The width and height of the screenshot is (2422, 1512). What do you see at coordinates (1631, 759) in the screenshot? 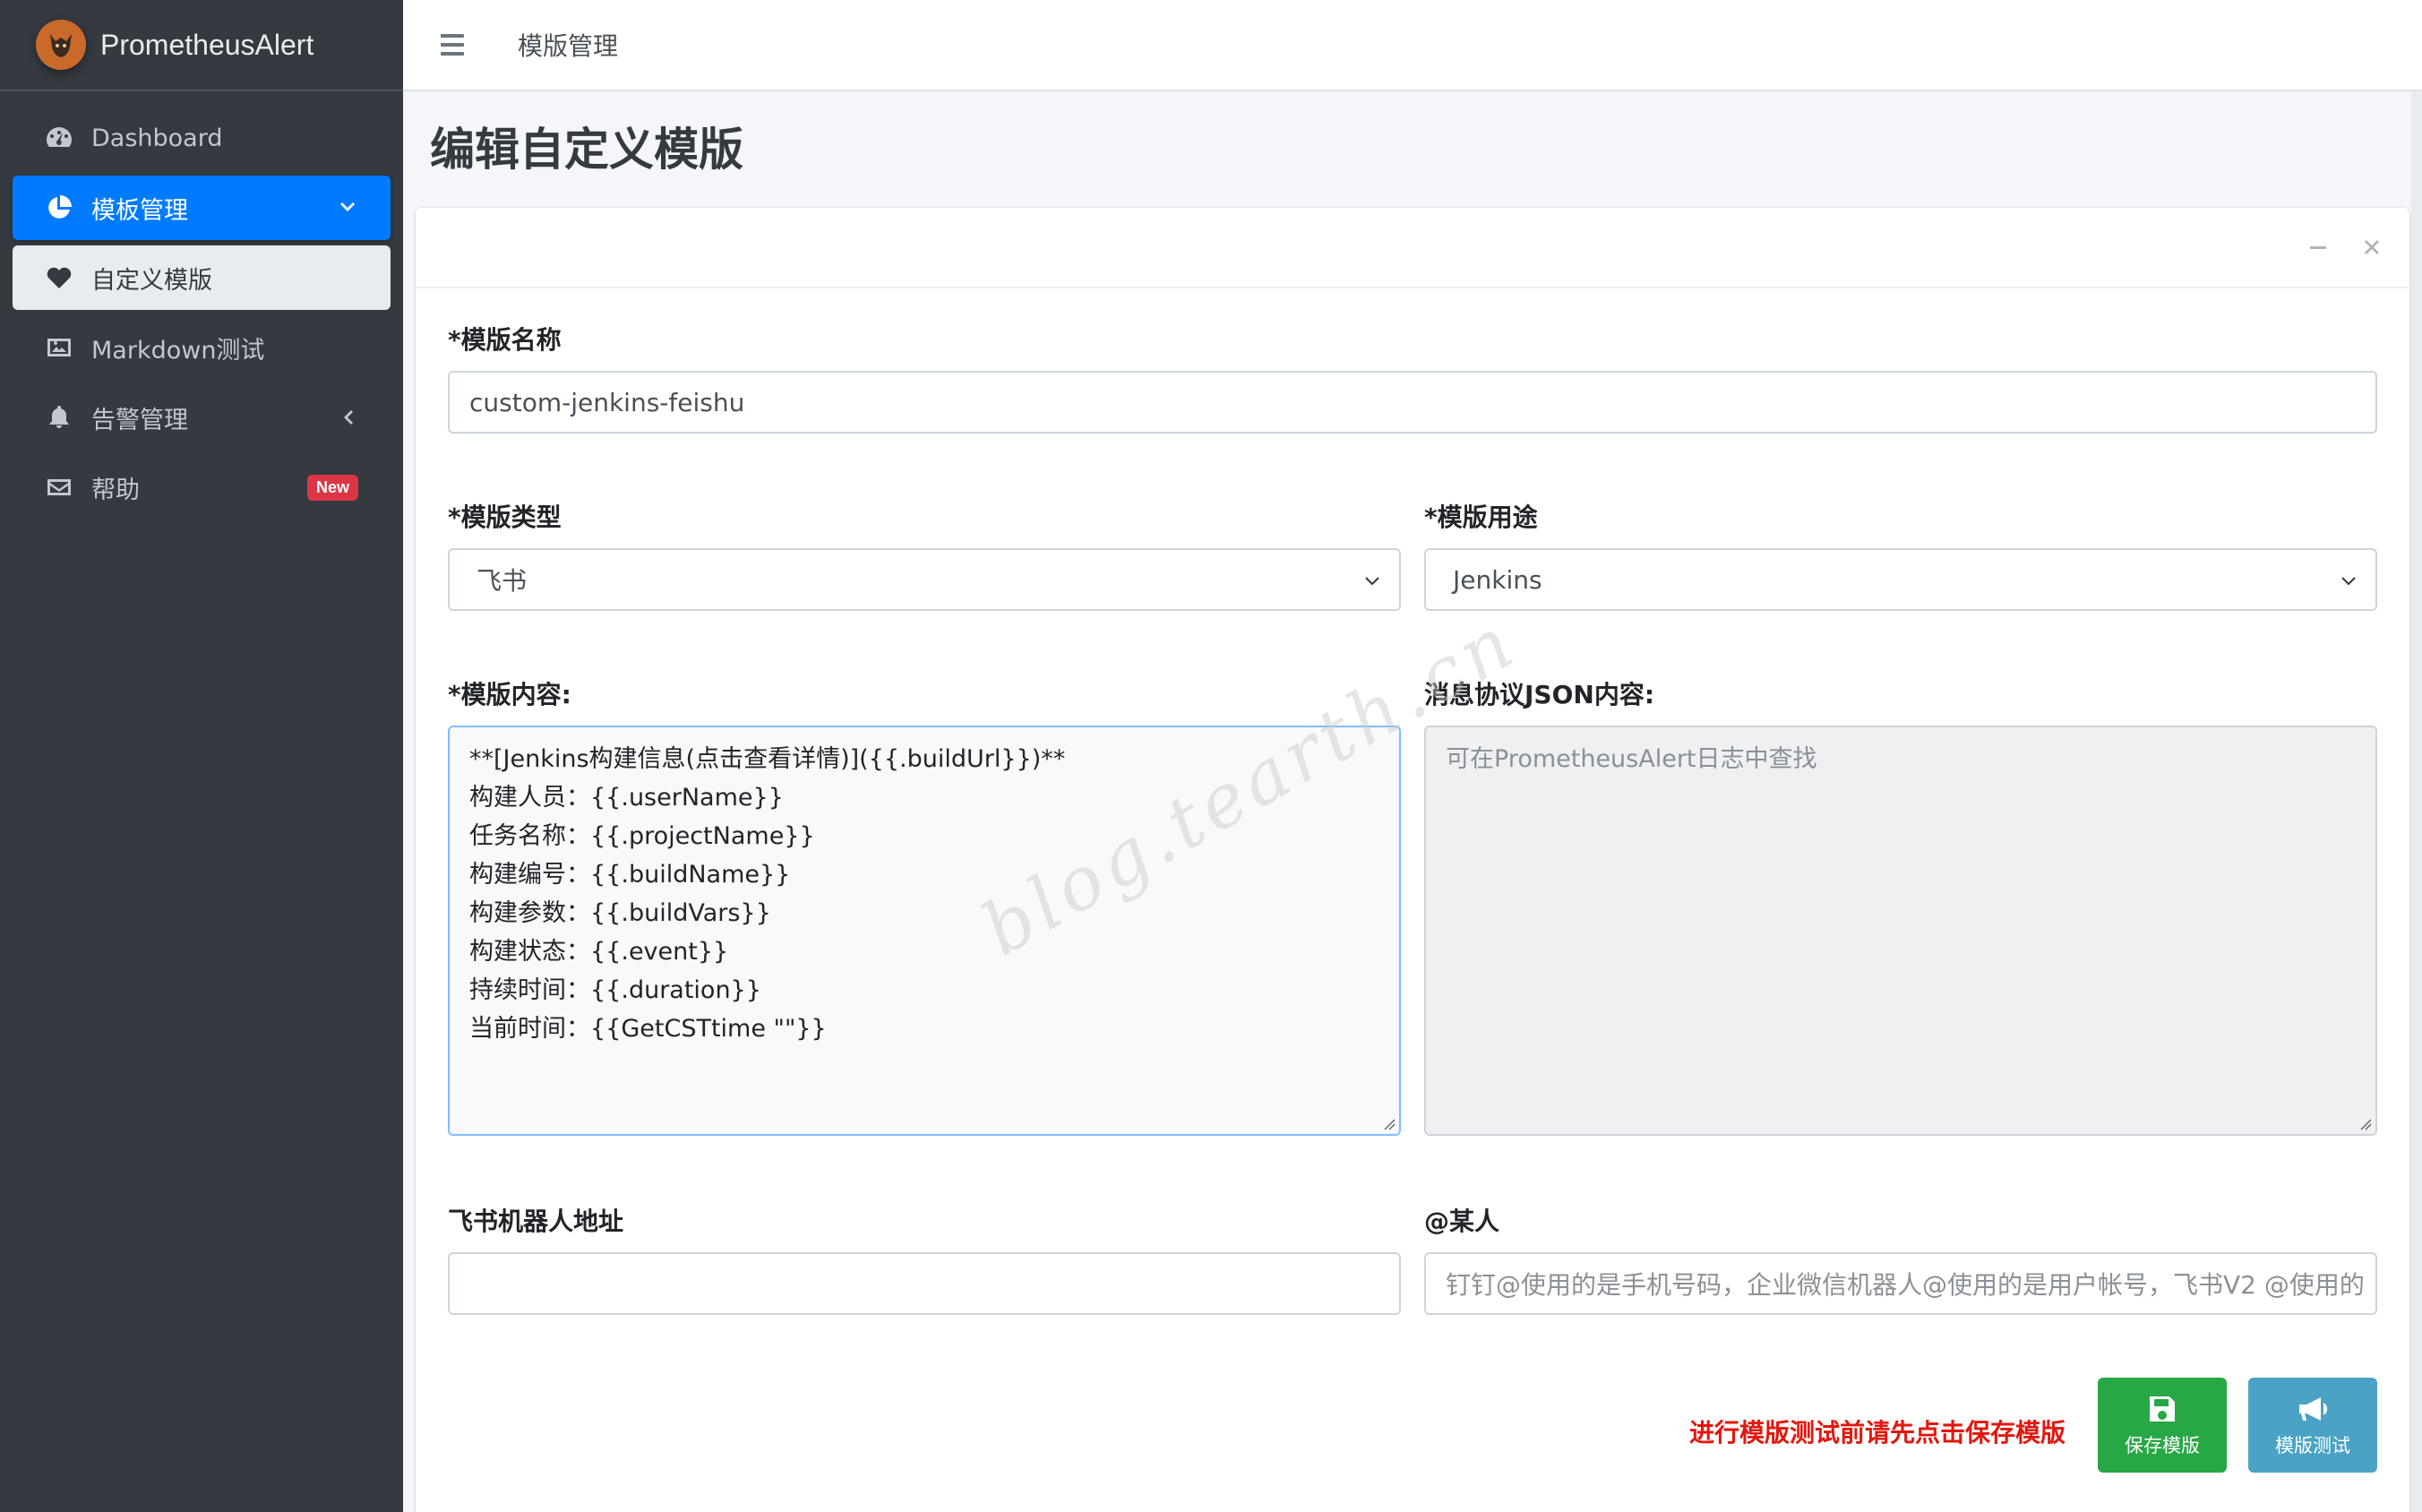
I see `json-content-placeholder: 可在PrometheusAlert日志中查找` at bounding box center [1631, 759].